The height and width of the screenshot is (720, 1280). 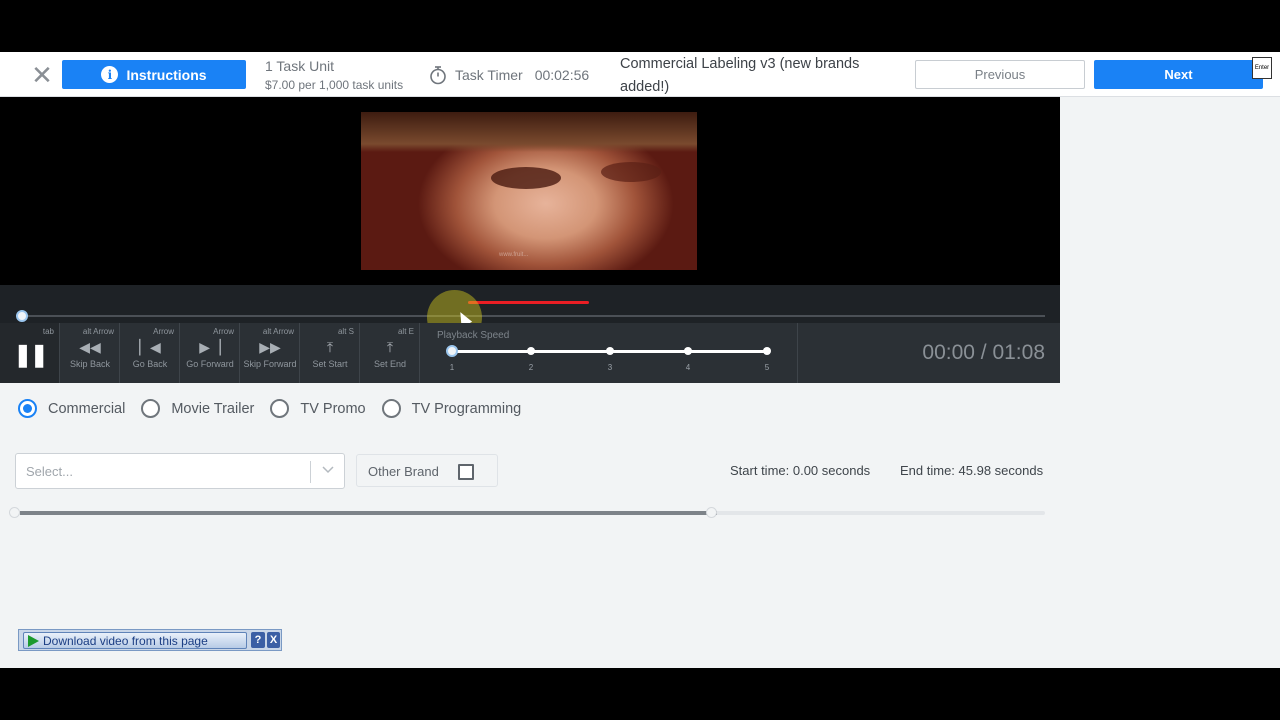 I want to click on skip-forward-hotkey: alt Arrow, so click(x=278, y=331).